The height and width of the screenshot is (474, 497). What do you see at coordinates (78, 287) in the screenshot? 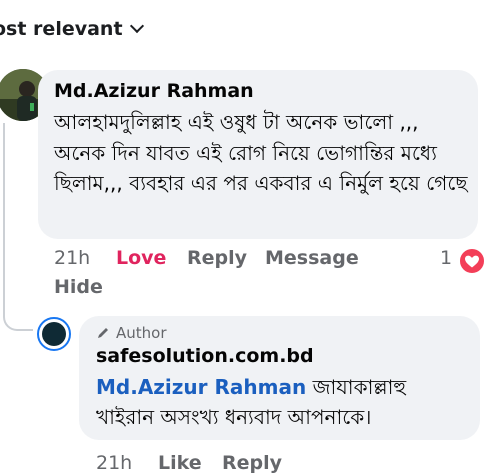
I see `hide-button: Hide` at bounding box center [78, 287].